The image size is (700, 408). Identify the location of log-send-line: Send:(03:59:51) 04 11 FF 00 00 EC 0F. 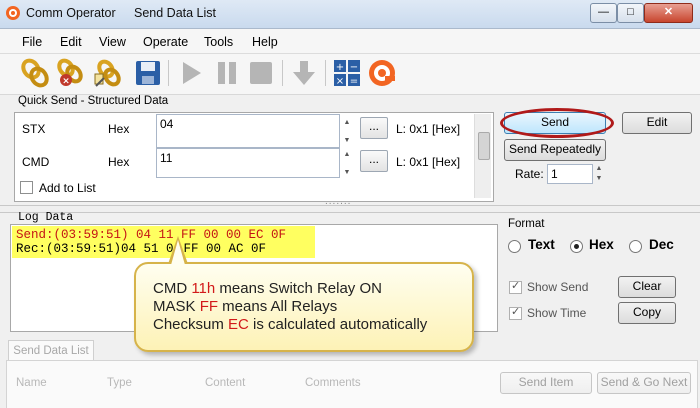
(151, 235).